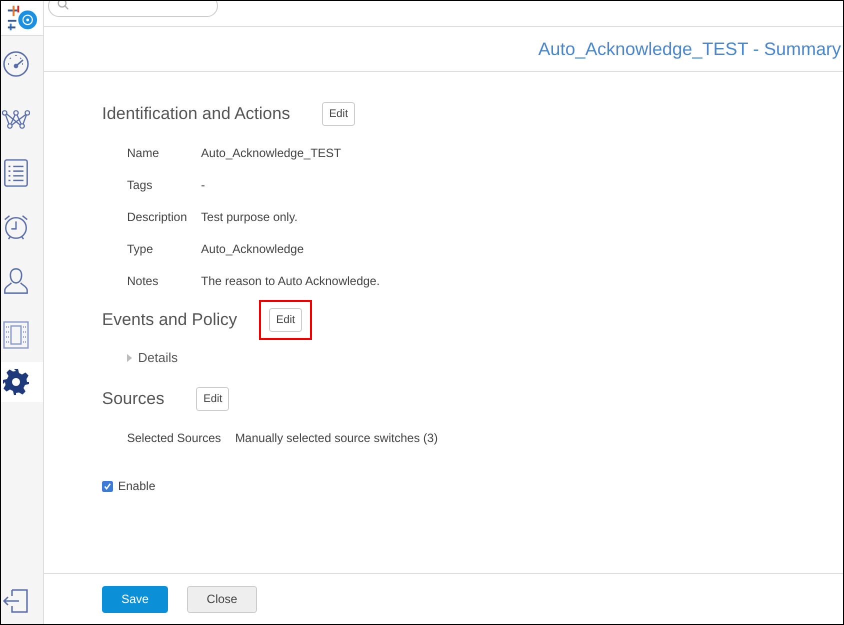 The width and height of the screenshot is (844, 625). I want to click on field-value: Manually selected source switches (3), so click(337, 438).